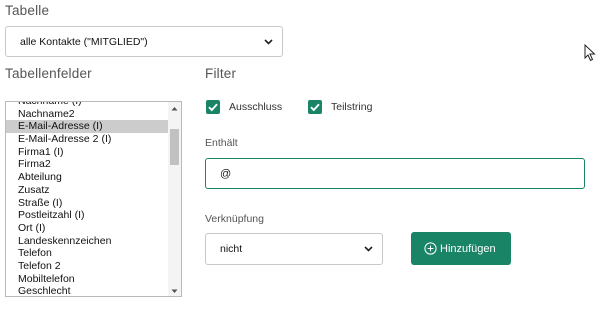  What do you see at coordinates (174, 147) in the screenshot?
I see `scroll-thumb` at bounding box center [174, 147].